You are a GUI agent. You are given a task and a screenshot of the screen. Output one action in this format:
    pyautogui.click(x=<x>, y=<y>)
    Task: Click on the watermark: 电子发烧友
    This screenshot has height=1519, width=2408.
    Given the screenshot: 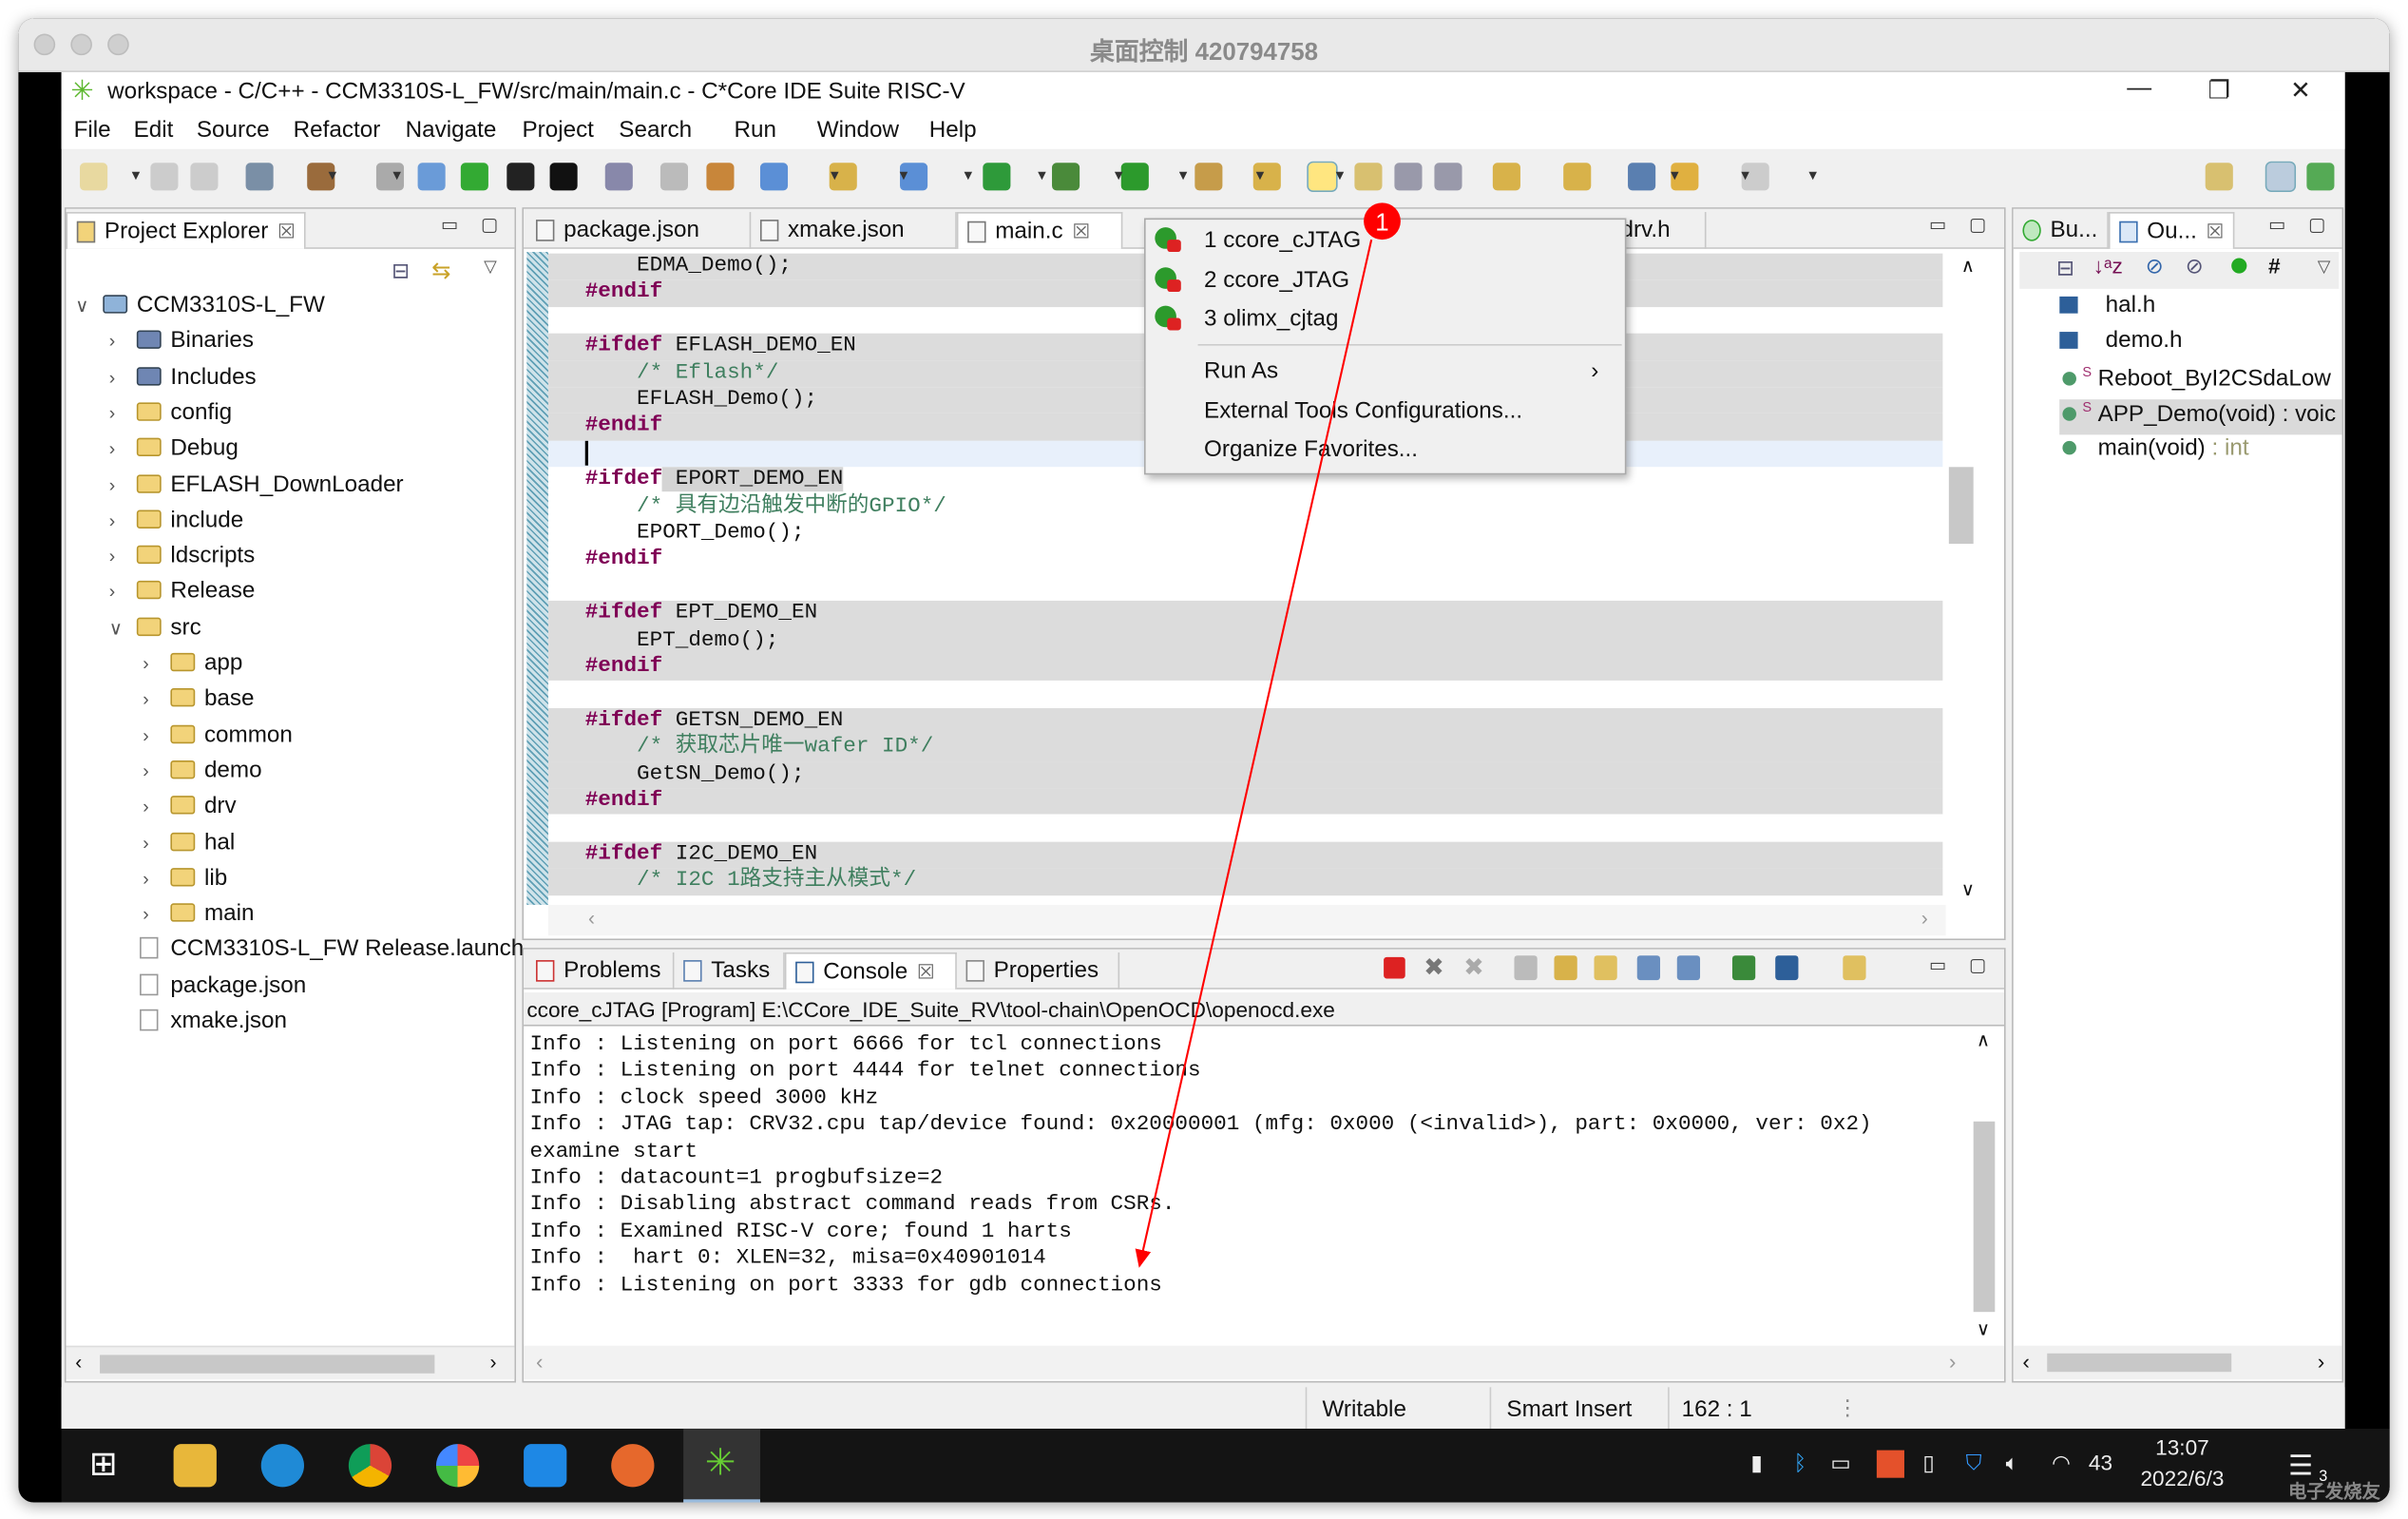 What is the action you would take?
    pyautogui.click(x=2334, y=1492)
    